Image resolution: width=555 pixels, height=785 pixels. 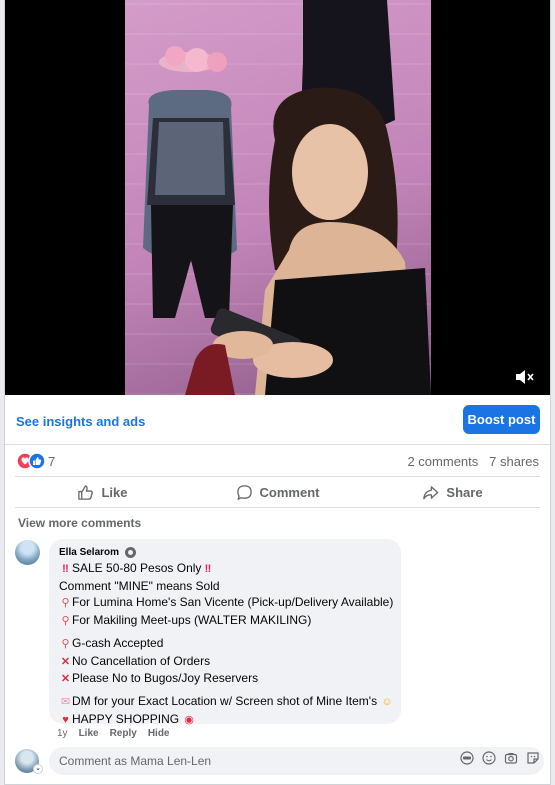 I want to click on comment-line: ⚲ For Makiling Meet-ups (WALTER MAKILING), so click(x=225, y=621).